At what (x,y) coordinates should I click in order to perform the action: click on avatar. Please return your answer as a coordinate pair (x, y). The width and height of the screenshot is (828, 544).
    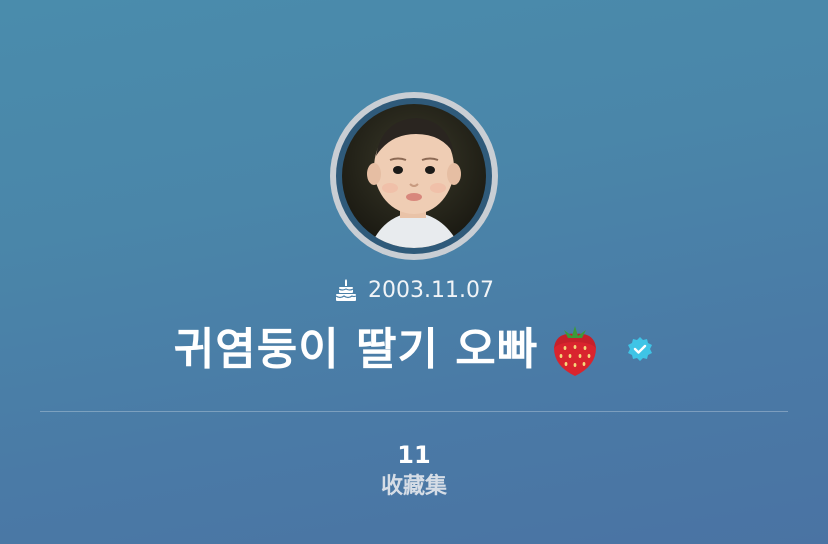
    Looking at the image, I should click on (414, 176).